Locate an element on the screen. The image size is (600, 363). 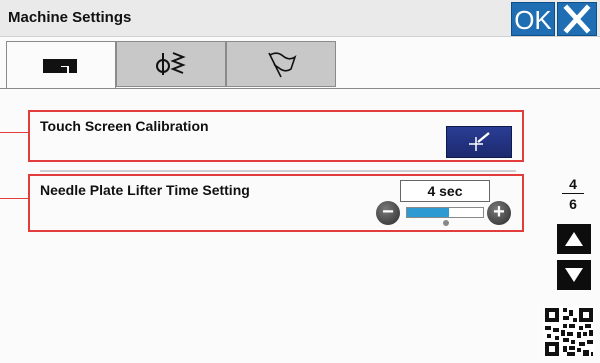
qr-code-icon is located at coordinates (569, 332).